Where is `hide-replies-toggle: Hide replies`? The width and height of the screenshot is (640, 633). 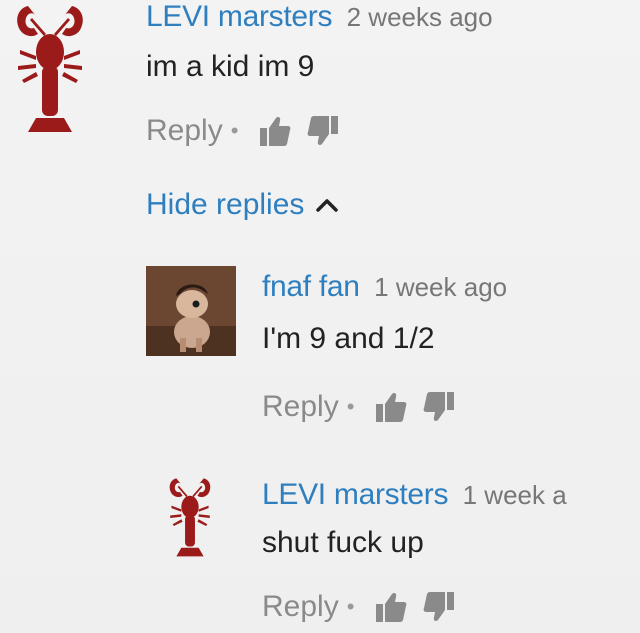 hide-replies-toggle: Hide replies is located at coordinates (242, 205).